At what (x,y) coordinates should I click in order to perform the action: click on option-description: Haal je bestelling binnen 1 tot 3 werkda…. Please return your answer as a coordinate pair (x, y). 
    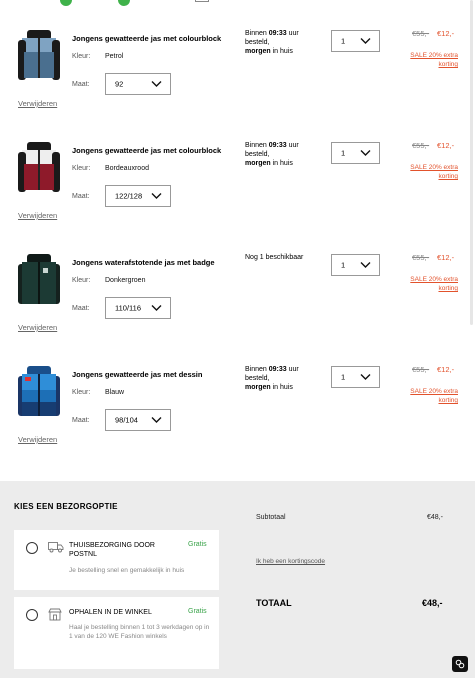
    Looking at the image, I should click on (139, 632).